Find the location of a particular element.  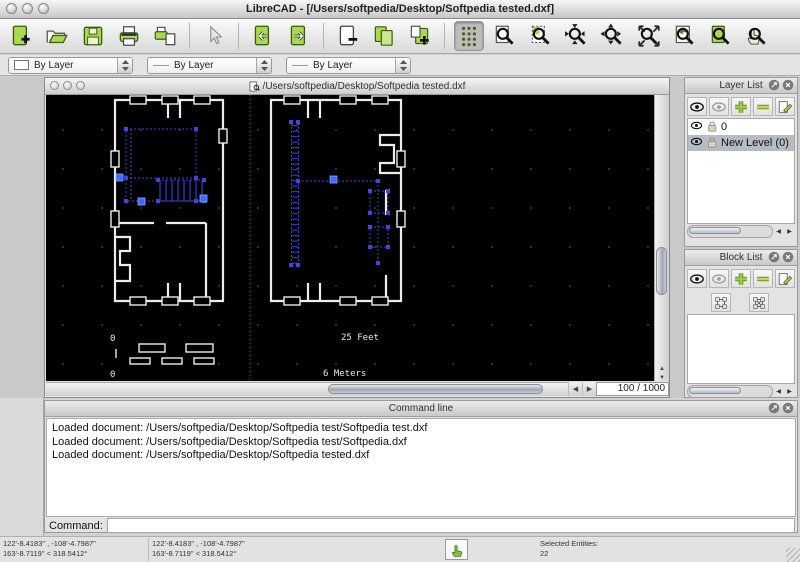

remove-layer-button is located at coordinates (763, 106).